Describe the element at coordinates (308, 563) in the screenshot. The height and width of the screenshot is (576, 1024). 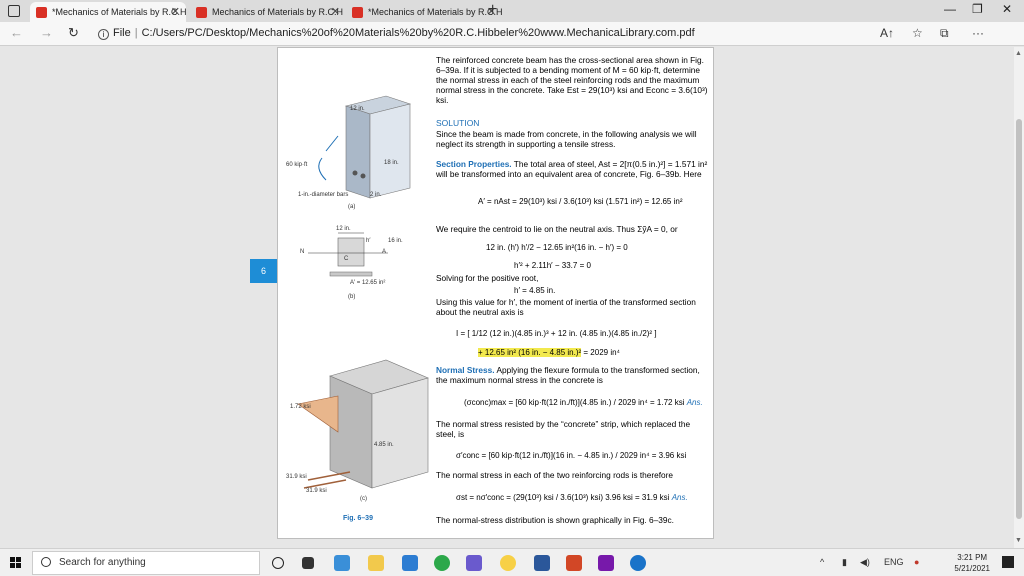
I see `task-view-icon` at that location.